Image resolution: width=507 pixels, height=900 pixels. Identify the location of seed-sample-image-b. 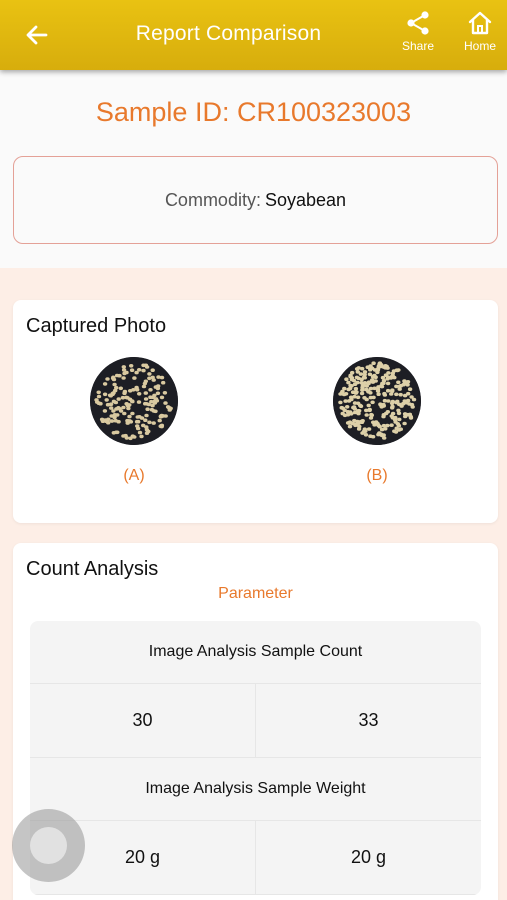
(377, 401).